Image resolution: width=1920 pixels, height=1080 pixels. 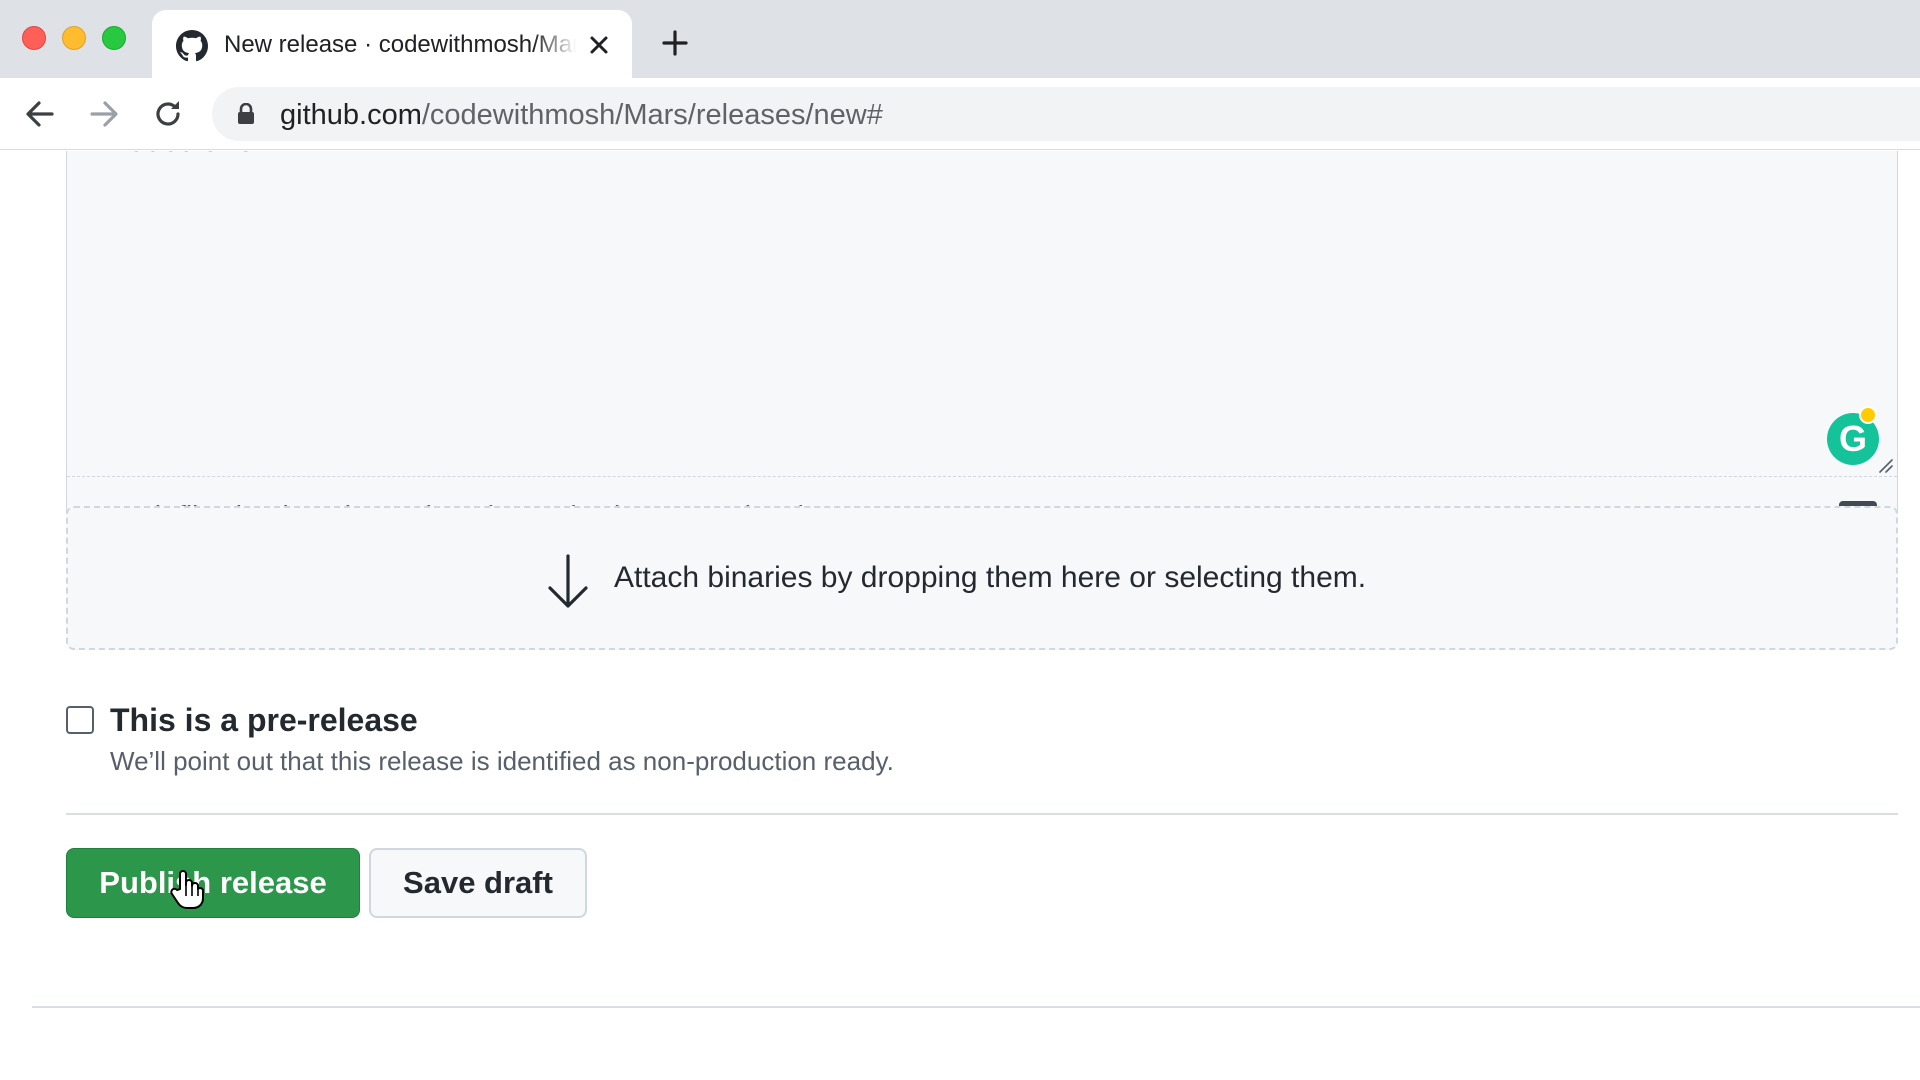 I want to click on github-icon, so click(x=192, y=46).